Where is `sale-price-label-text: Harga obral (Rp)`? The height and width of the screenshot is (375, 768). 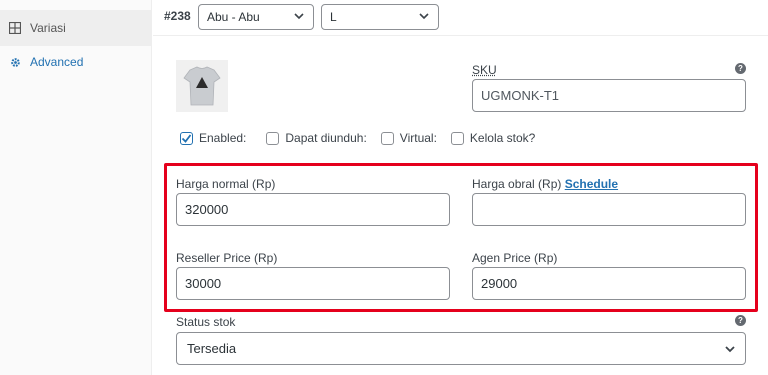 sale-price-label-text: Harga obral (Rp) is located at coordinates (517, 184).